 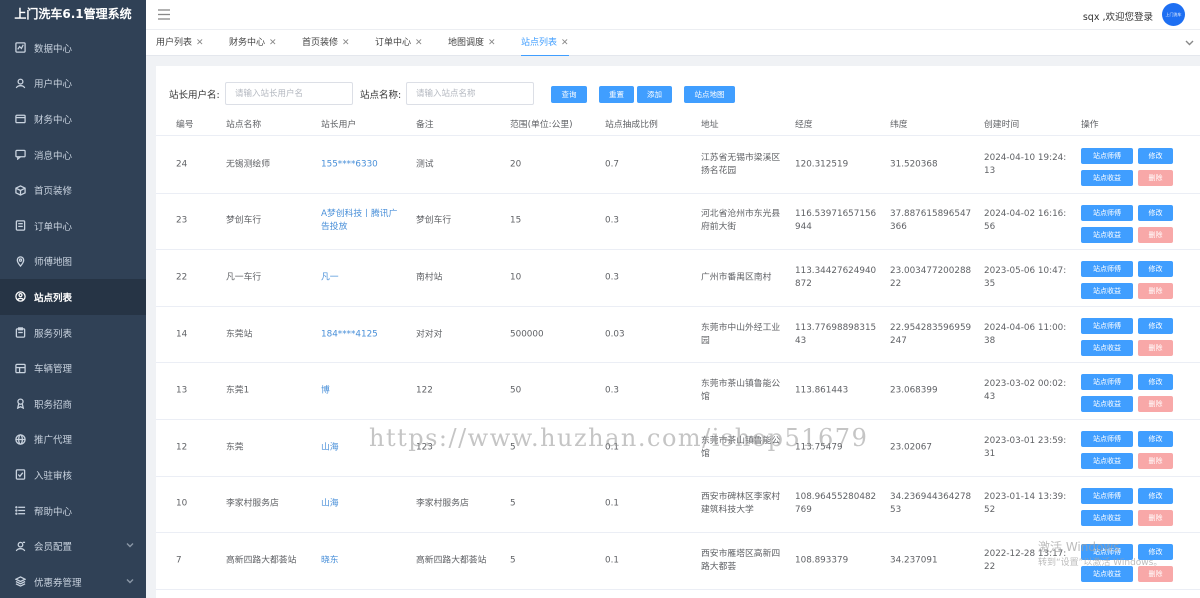 What do you see at coordinates (73, 155) in the screenshot?
I see `sidebar-item-3: 消息中心` at bounding box center [73, 155].